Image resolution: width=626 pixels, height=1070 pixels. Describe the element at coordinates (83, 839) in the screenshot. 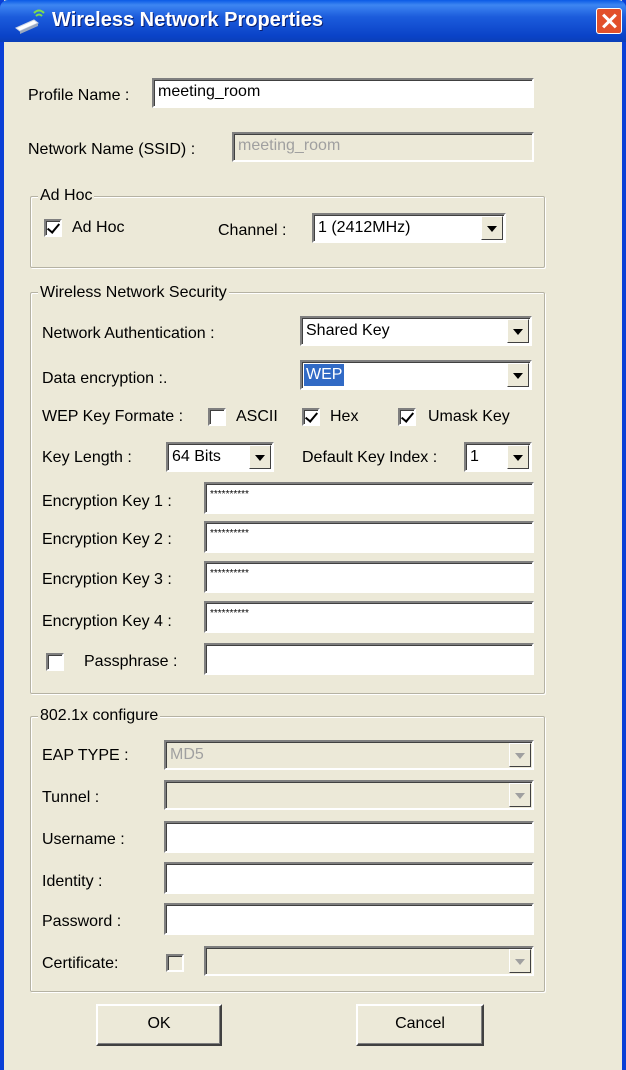

I see `username-label: Username :` at that location.